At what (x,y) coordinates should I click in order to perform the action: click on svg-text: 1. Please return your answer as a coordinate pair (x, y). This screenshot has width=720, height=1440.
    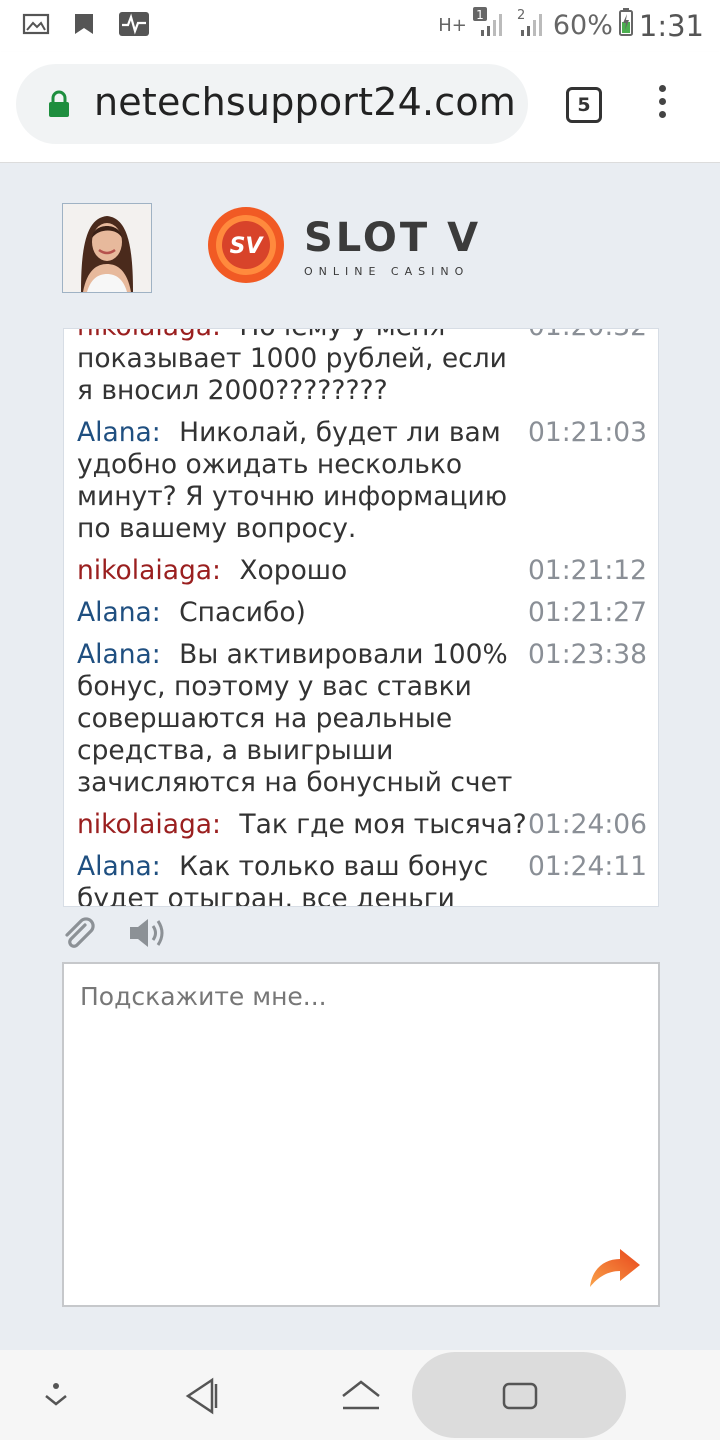
    Looking at the image, I should click on (480, 15).